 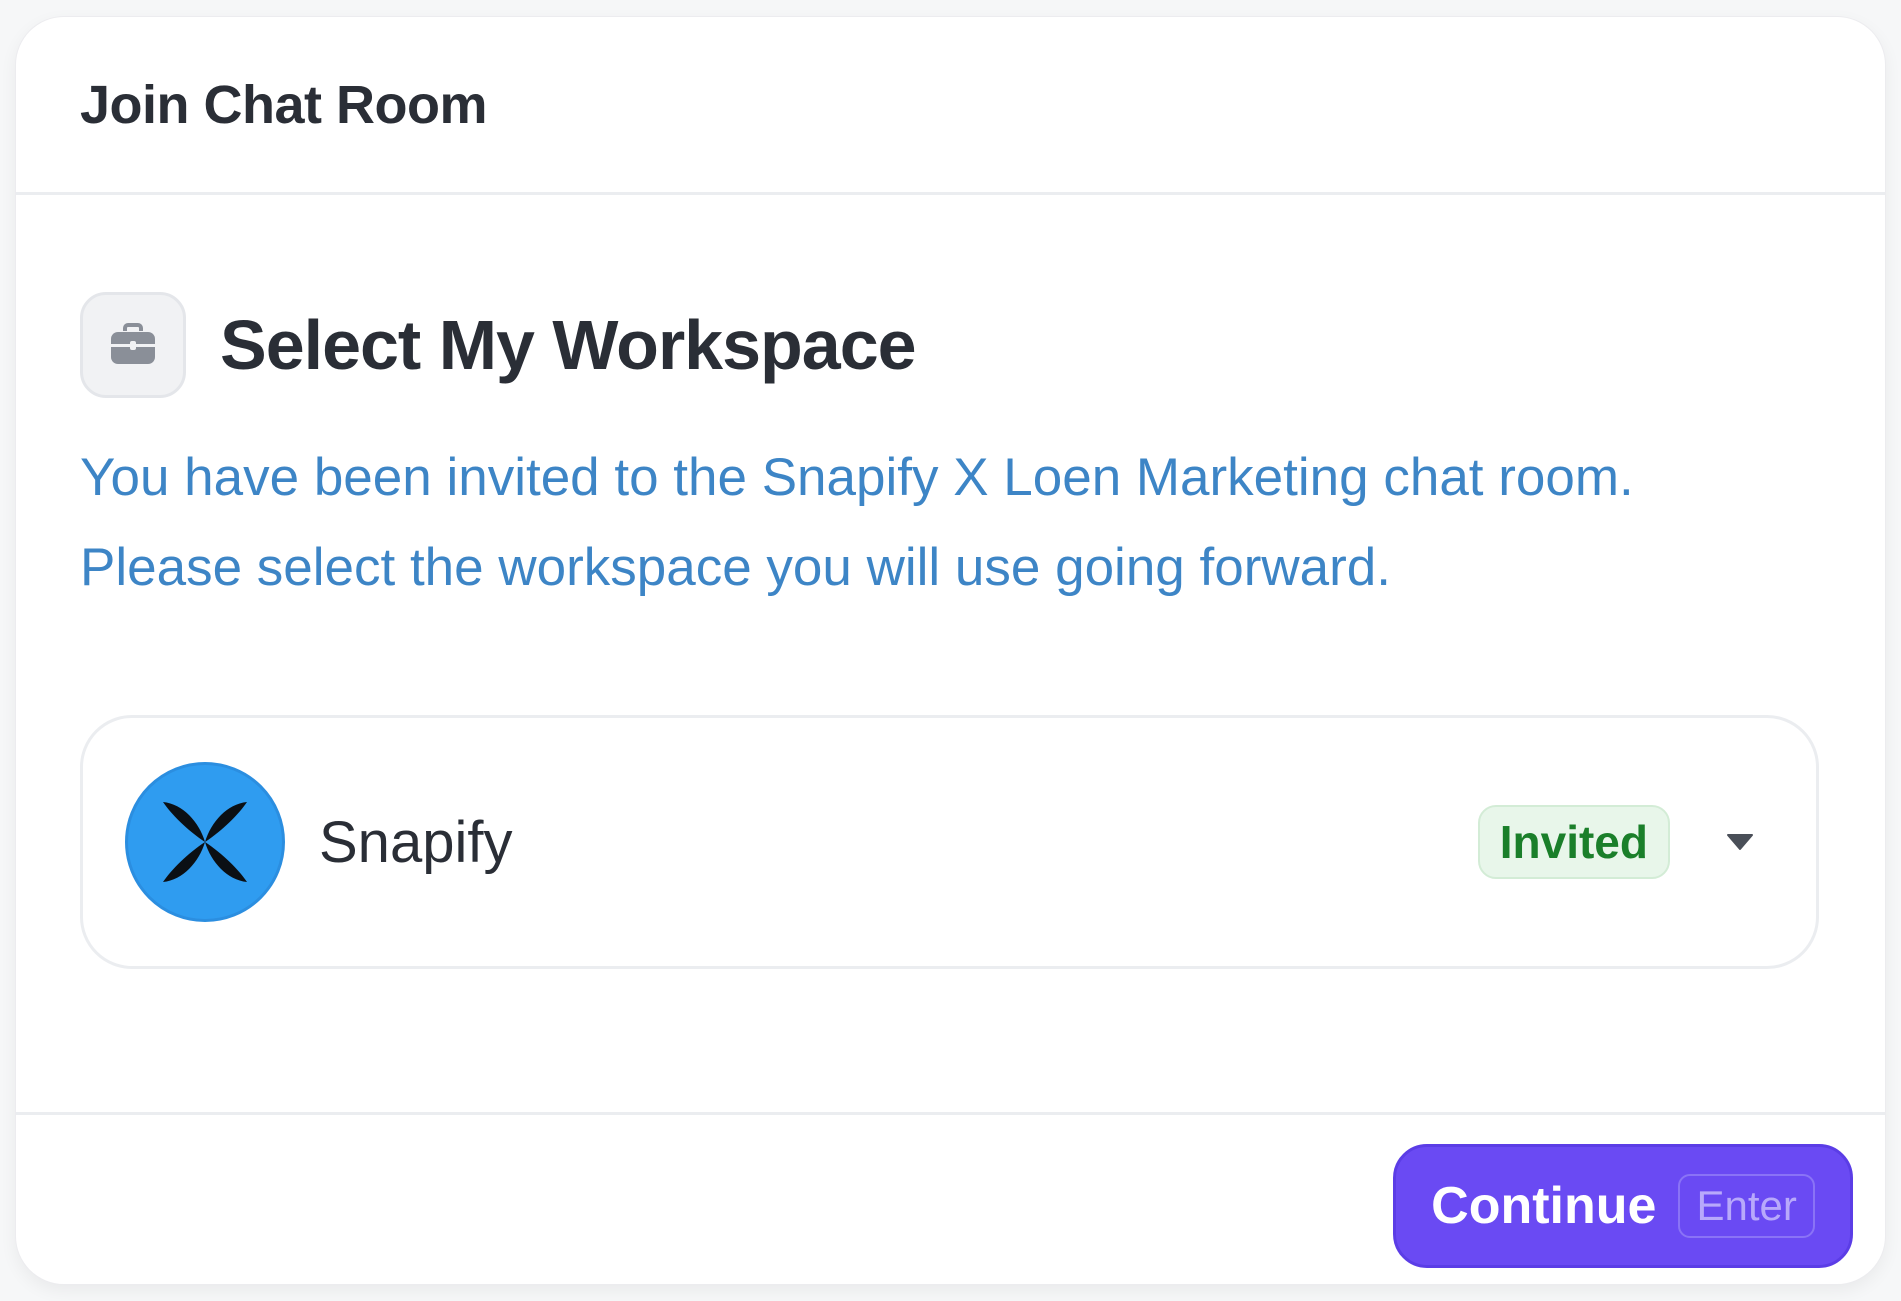 I want to click on workspace-name: Snapify, so click(x=416, y=842).